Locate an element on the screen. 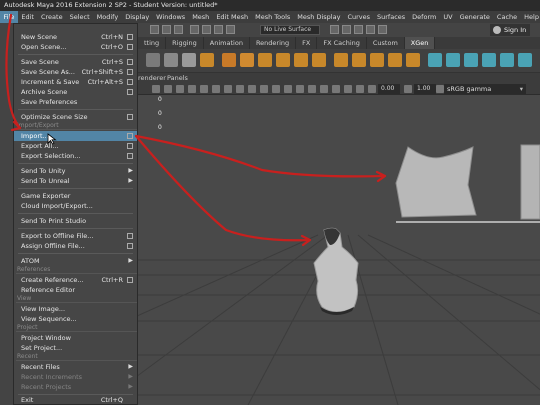 This screenshot has height=405, width=540. cube-icon is located at coordinates (229, 60).